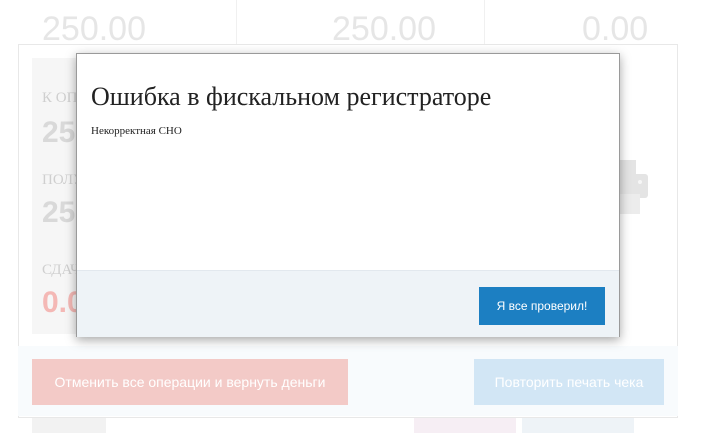  What do you see at coordinates (190, 382) in the screenshot?
I see `cancel-all-operations-button: Отменить все операции и вернуть деньги` at bounding box center [190, 382].